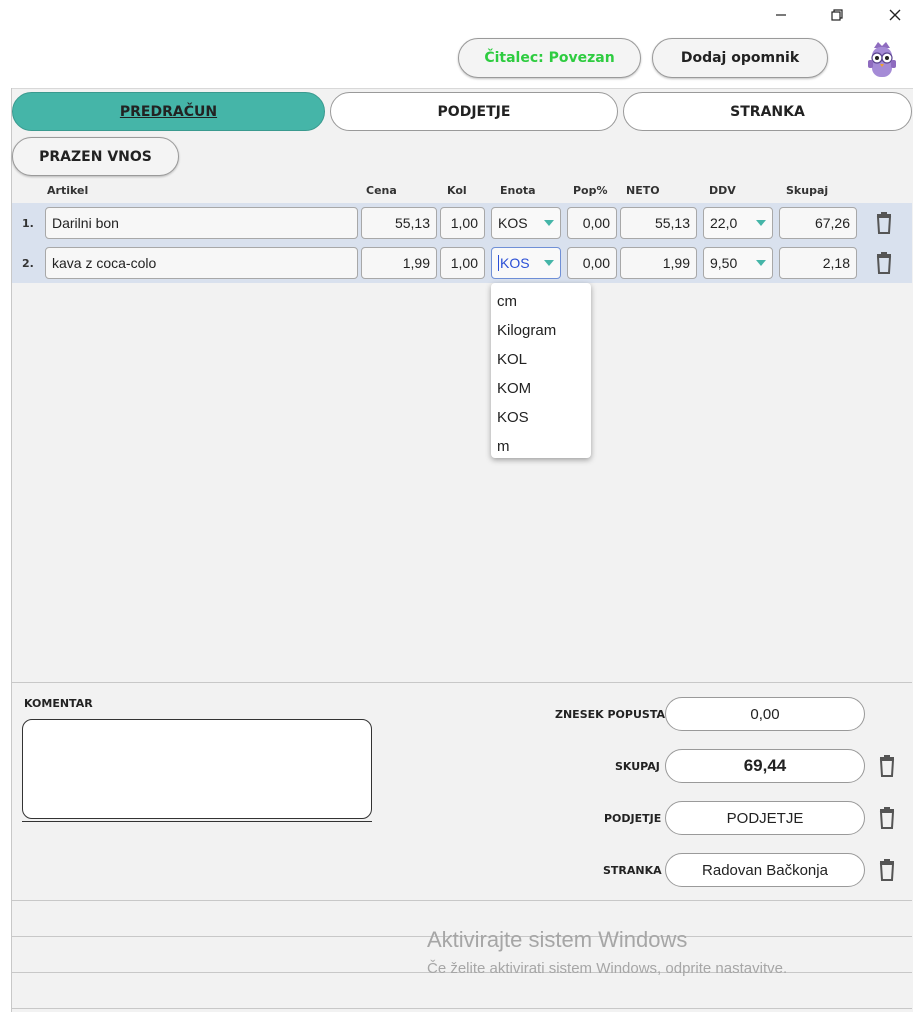 This screenshot has height=1028, width=917. Describe the element at coordinates (807, 190) in the screenshot. I see `column-header-total: Skupaj` at that location.